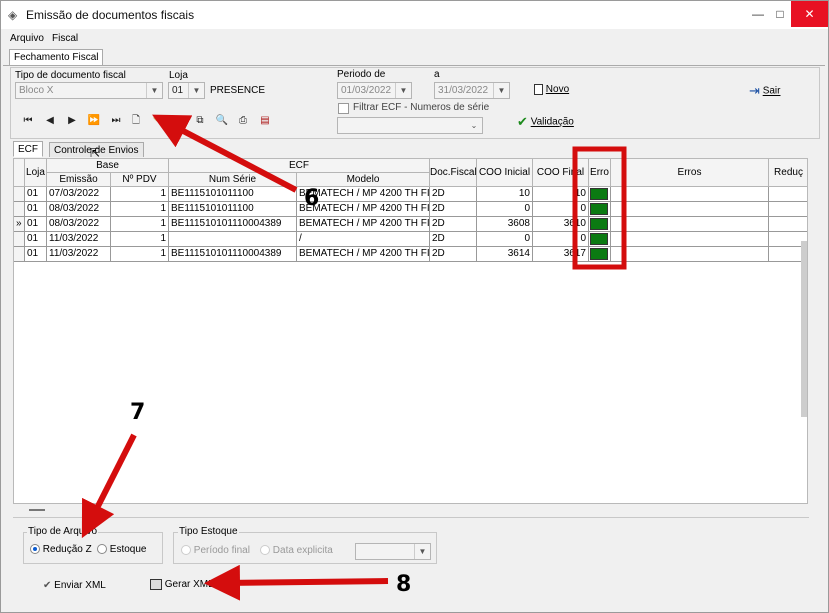  What do you see at coordinates (27, 38) in the screenshot?
I see `menu-arquivo: Arquivo` at bounding box center [27, 38].